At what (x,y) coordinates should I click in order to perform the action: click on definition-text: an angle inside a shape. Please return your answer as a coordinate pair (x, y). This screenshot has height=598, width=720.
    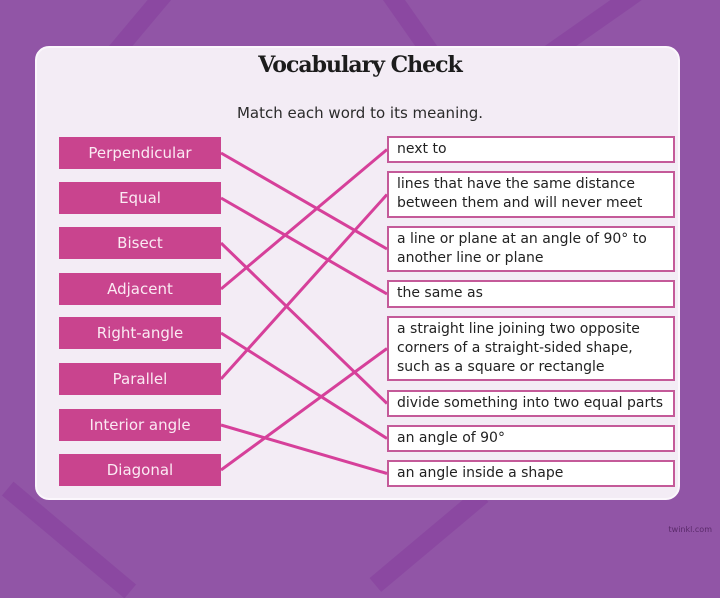
    Looking at the image, I should click on (480, 473).